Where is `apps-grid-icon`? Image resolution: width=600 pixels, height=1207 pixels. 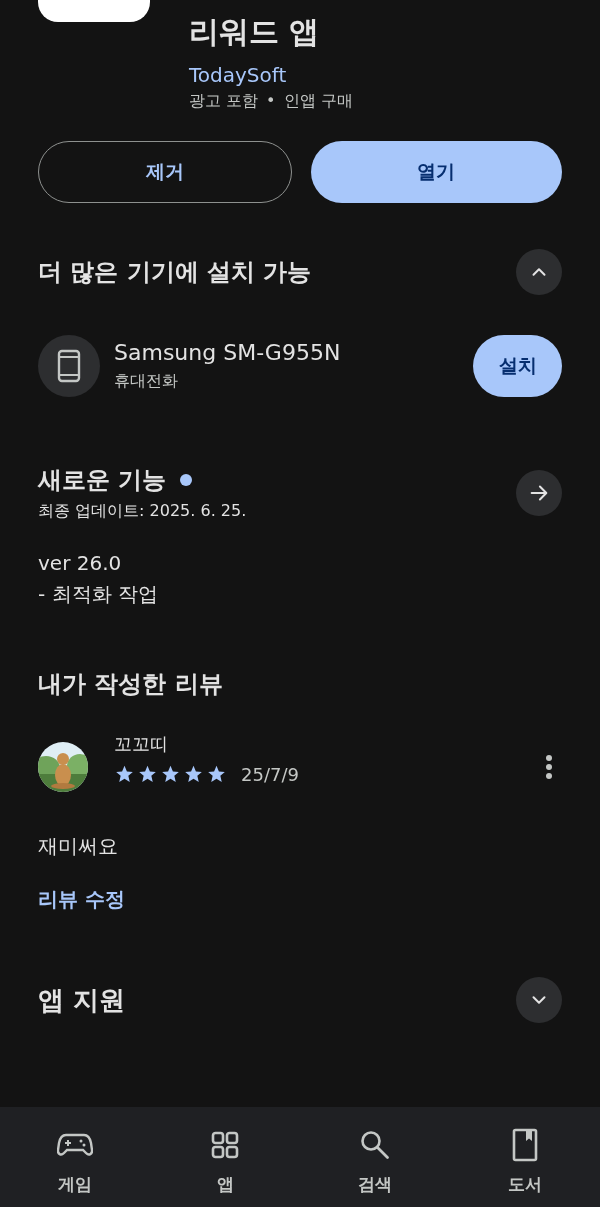 apps-grid-icon is located at coordinates (225, 1145).